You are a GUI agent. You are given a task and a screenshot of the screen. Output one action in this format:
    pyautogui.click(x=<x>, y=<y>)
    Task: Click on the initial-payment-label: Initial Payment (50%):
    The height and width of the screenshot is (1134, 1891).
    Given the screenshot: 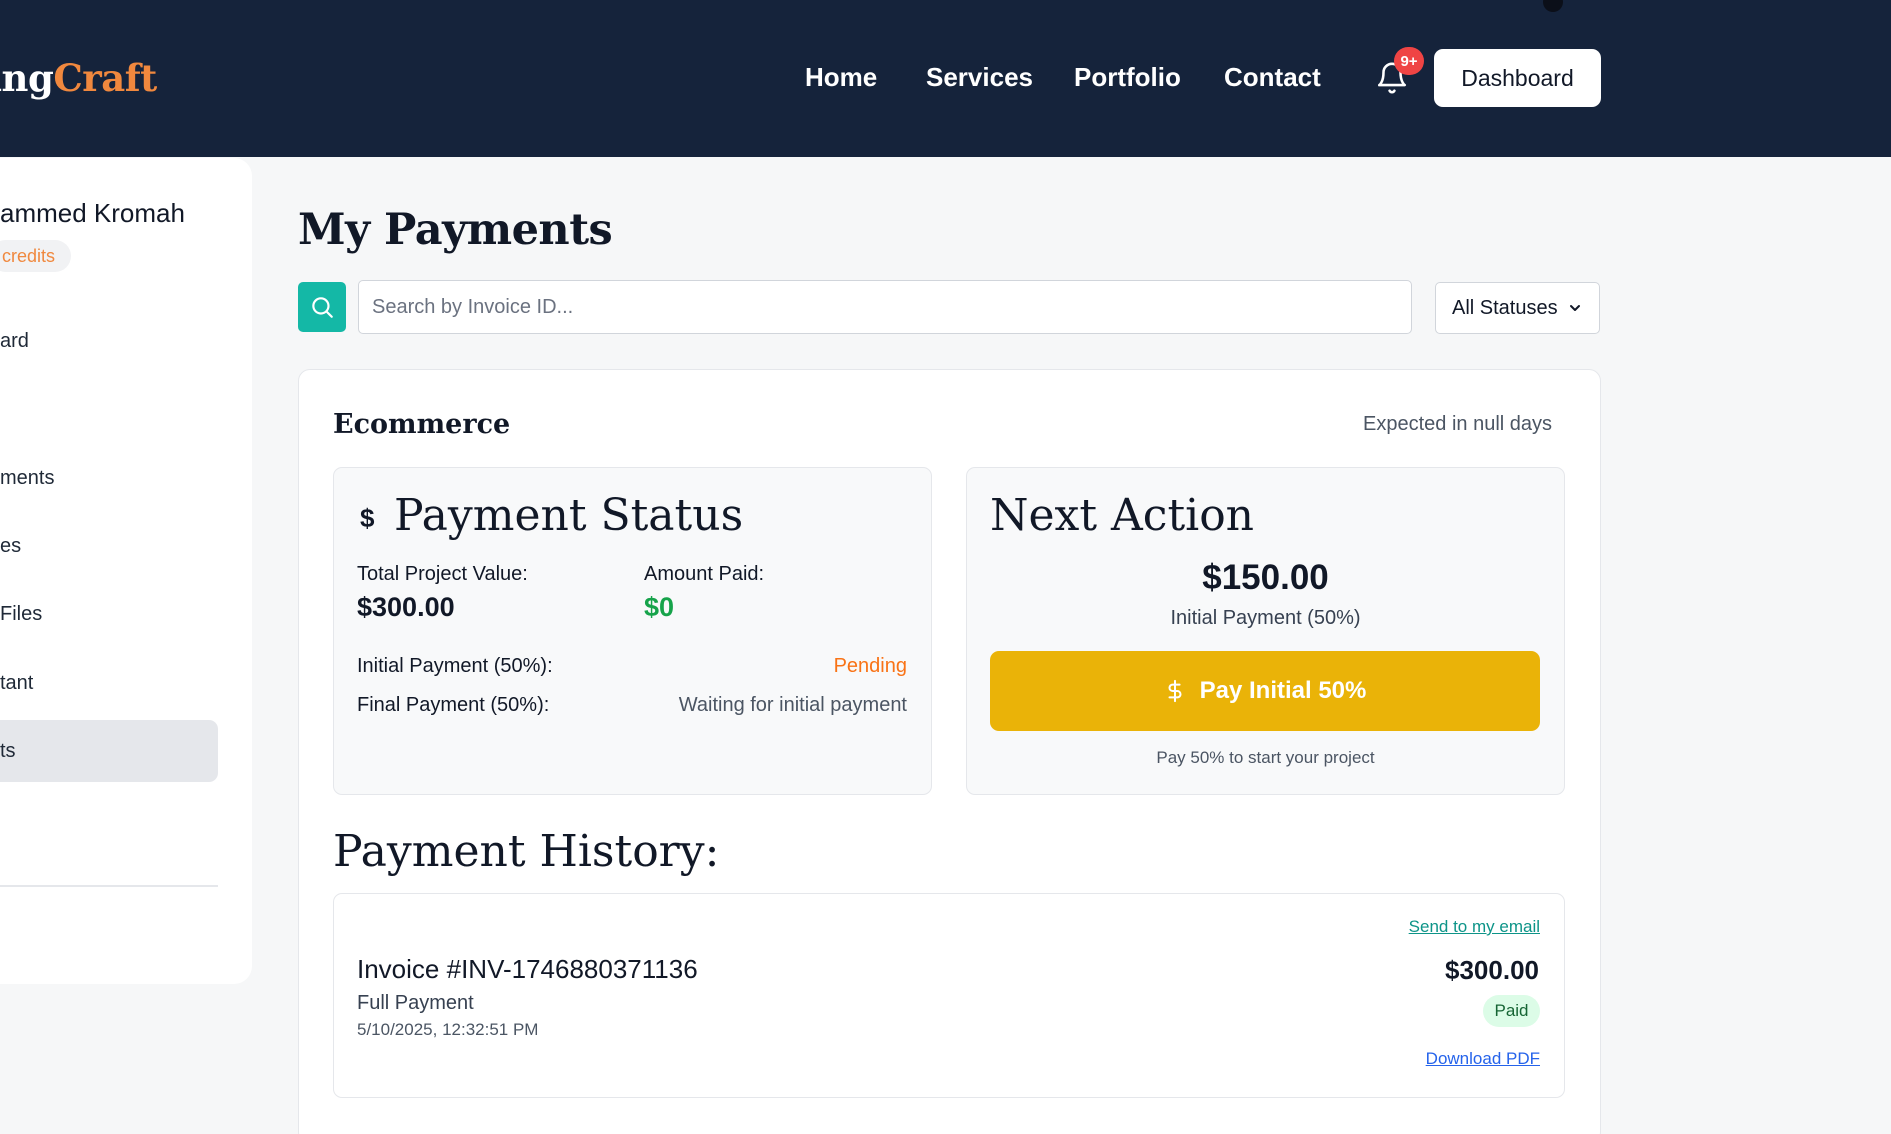 What is the action you would take?
    pyautogui.click(x=455, y=666)
    